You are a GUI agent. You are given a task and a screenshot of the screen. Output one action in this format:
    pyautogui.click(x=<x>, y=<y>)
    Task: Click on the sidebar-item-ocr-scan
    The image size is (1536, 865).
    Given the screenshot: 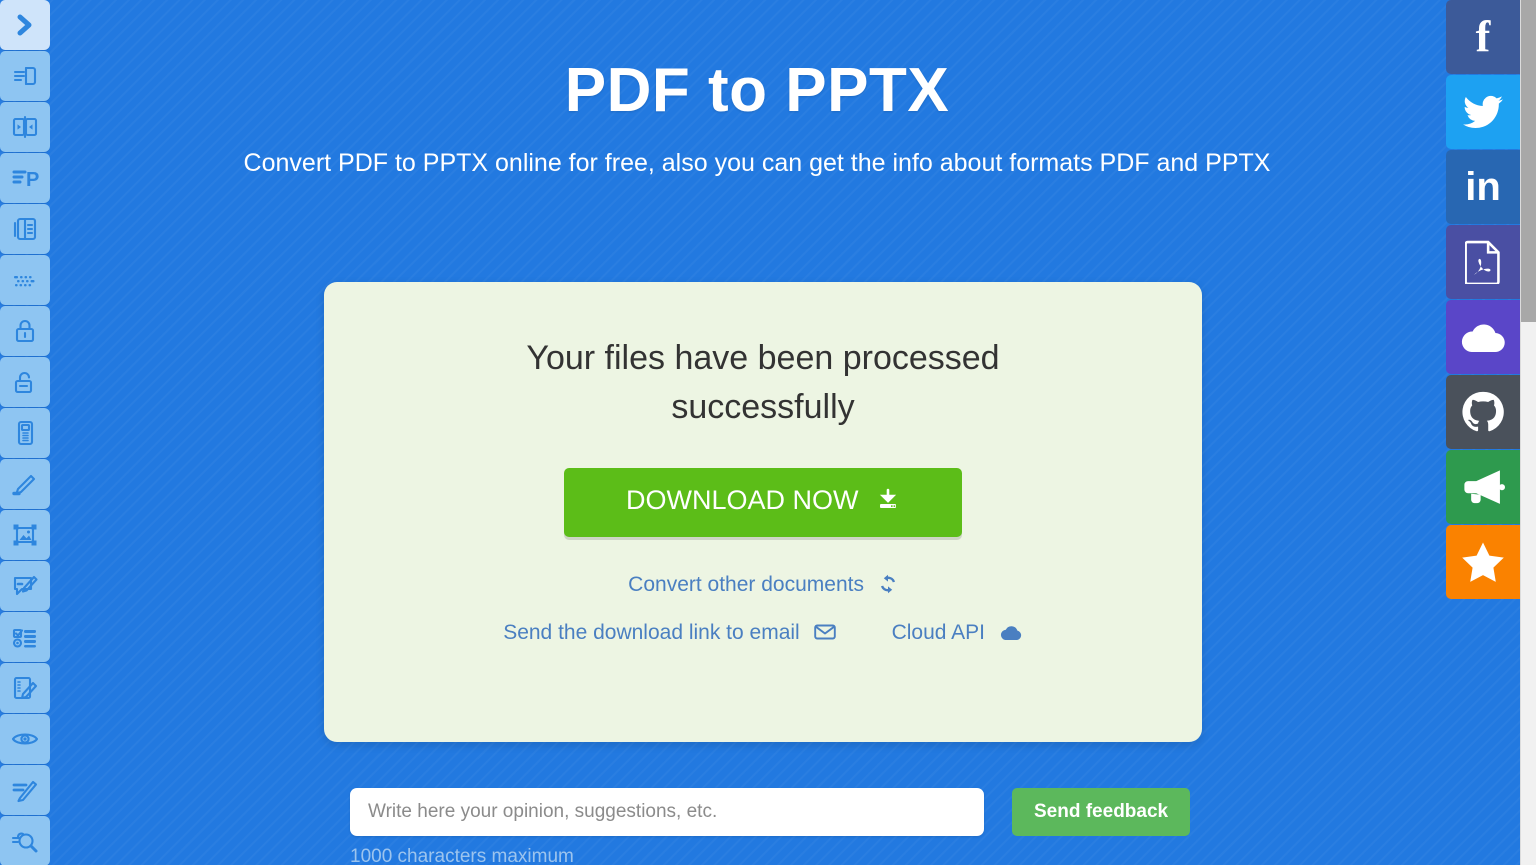 What is the action you would take?
    pyautogui.click(x=25, y=280)
    